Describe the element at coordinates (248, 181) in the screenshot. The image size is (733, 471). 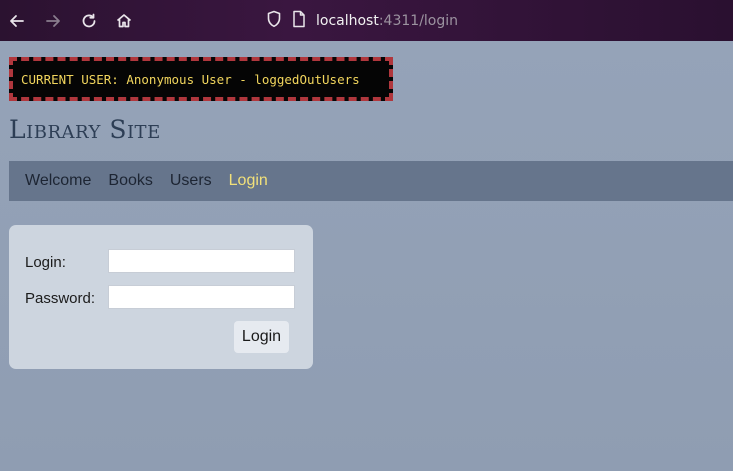
I see `menu-item-login: Login` at that location.